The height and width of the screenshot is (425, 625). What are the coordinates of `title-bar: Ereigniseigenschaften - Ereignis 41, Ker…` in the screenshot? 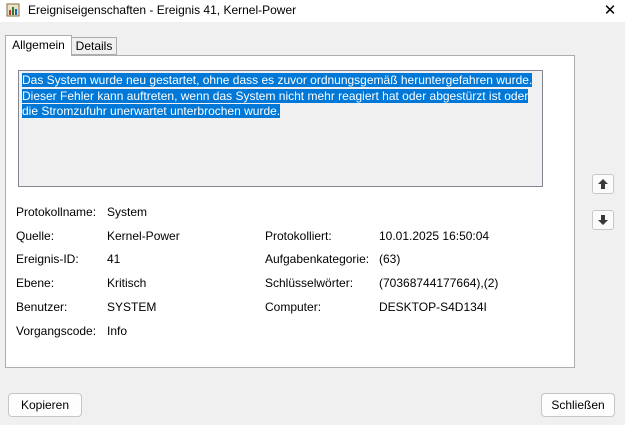 It's located at (312, 11).